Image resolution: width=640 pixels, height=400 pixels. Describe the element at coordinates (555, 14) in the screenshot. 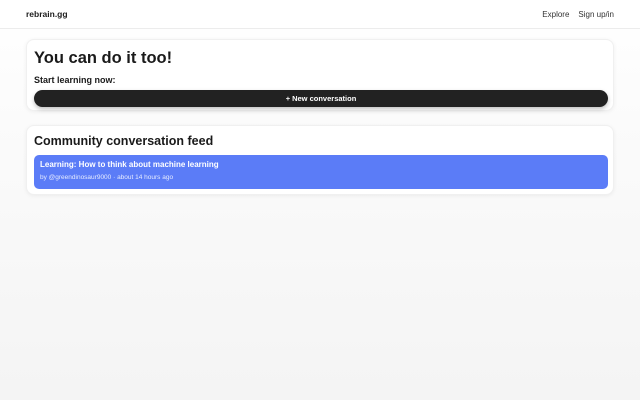

I see `nav-explore-link: Explore` at that location.